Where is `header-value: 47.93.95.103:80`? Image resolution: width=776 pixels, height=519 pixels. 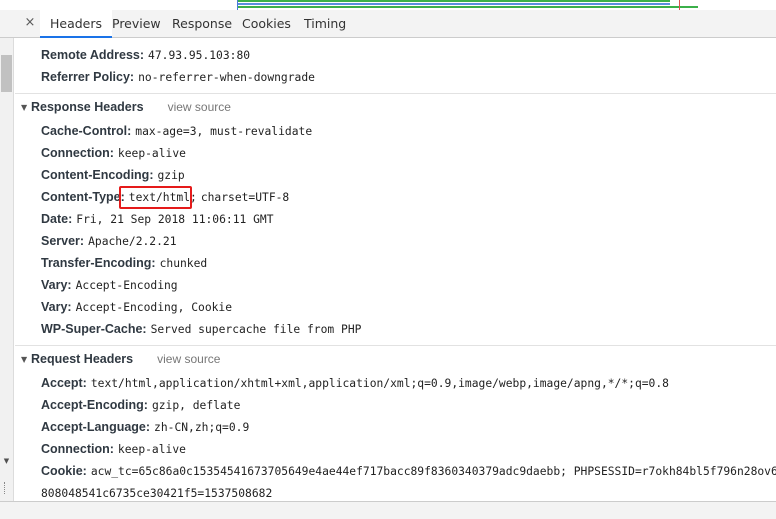 header-value: 47.93.95.103:80 is located at coordinates (199, 55).